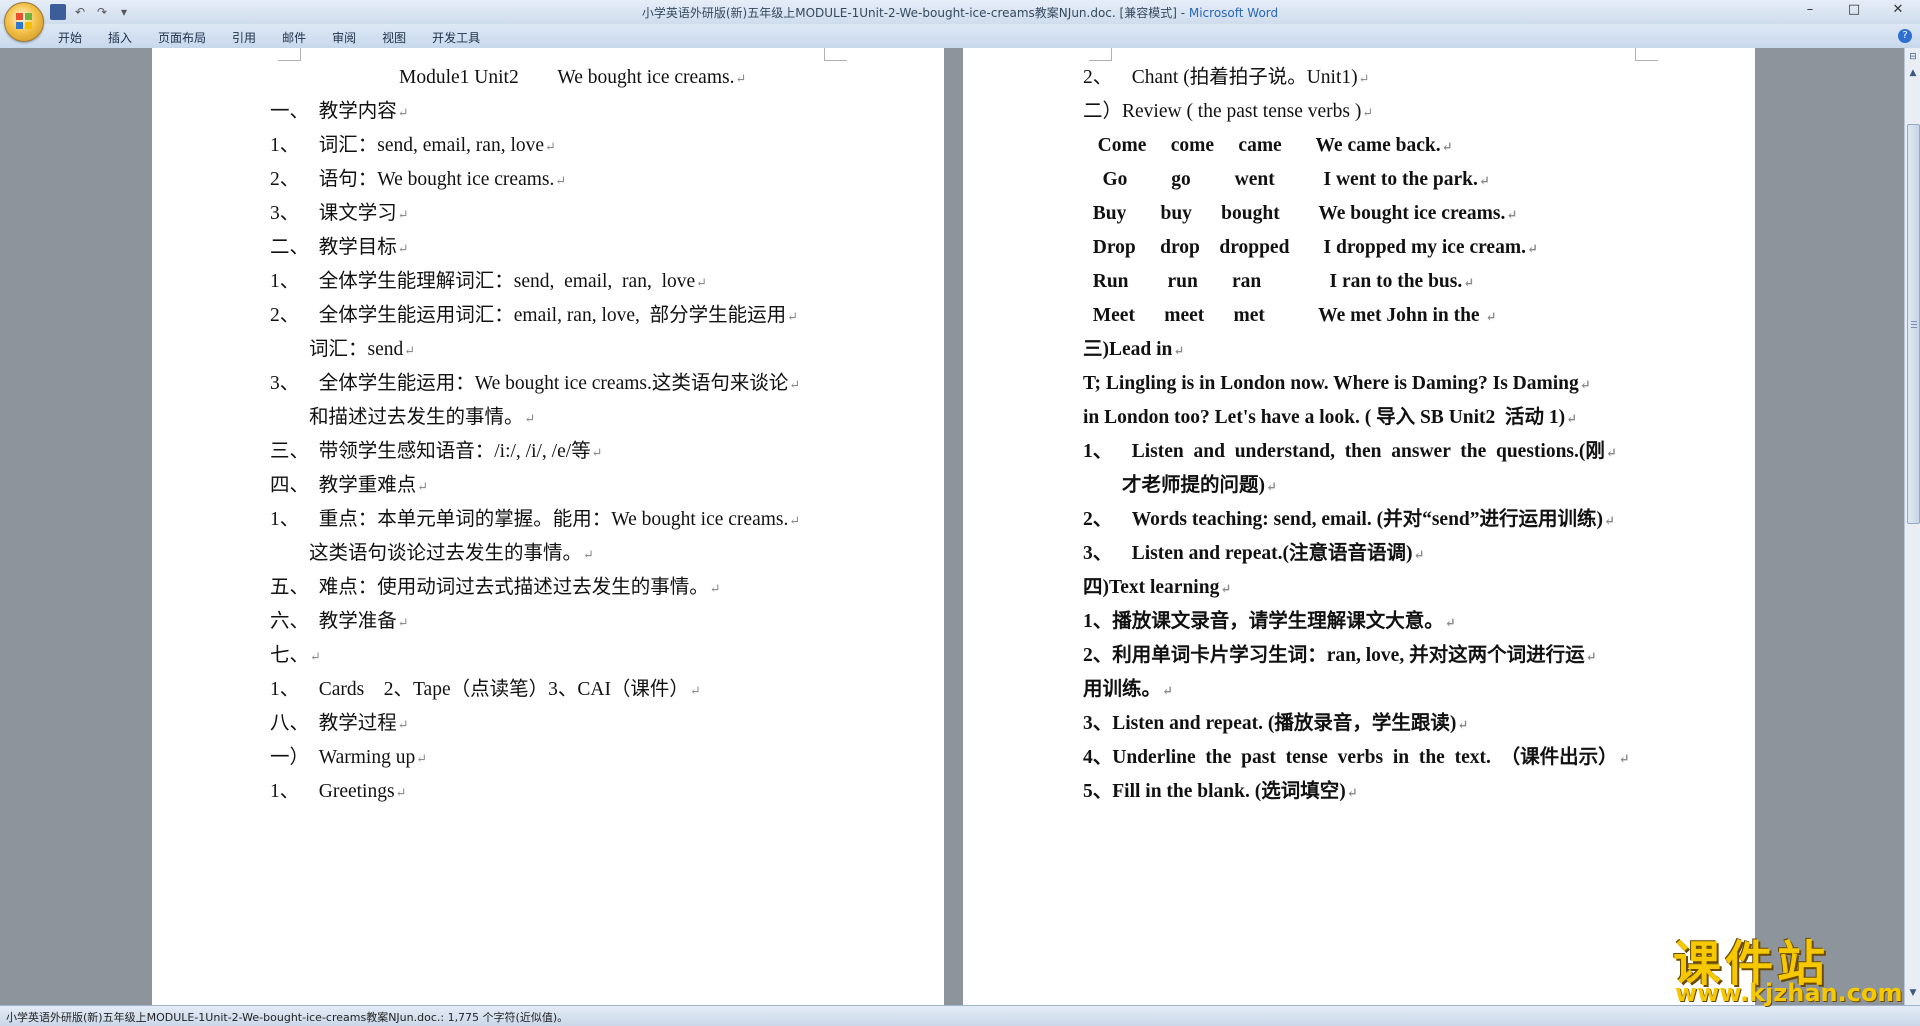 This screenshot has width=1920, height=1026. What do you see at coordinates (1226, 78) in the screenshot?
I see `document-line: 2、 Chant (拍着拍子说。Unit1)↵` at bounding box center [1226, 78].